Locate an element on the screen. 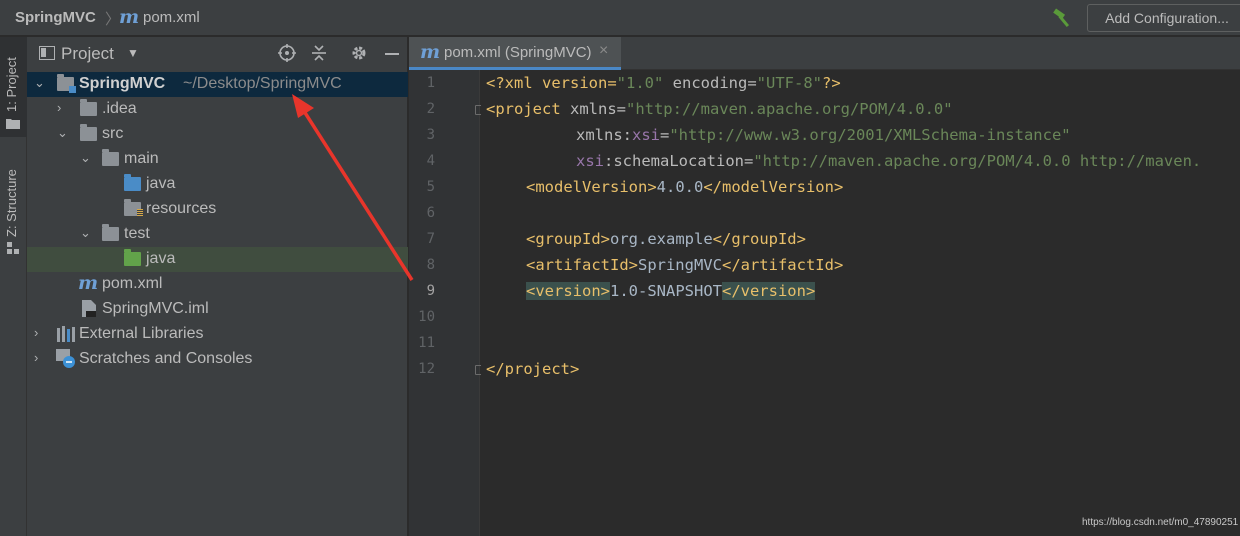 Image resolution: width=1240 pixels, height=536 pixels. code-line-12: </project> is located at coordinates (532, 369).